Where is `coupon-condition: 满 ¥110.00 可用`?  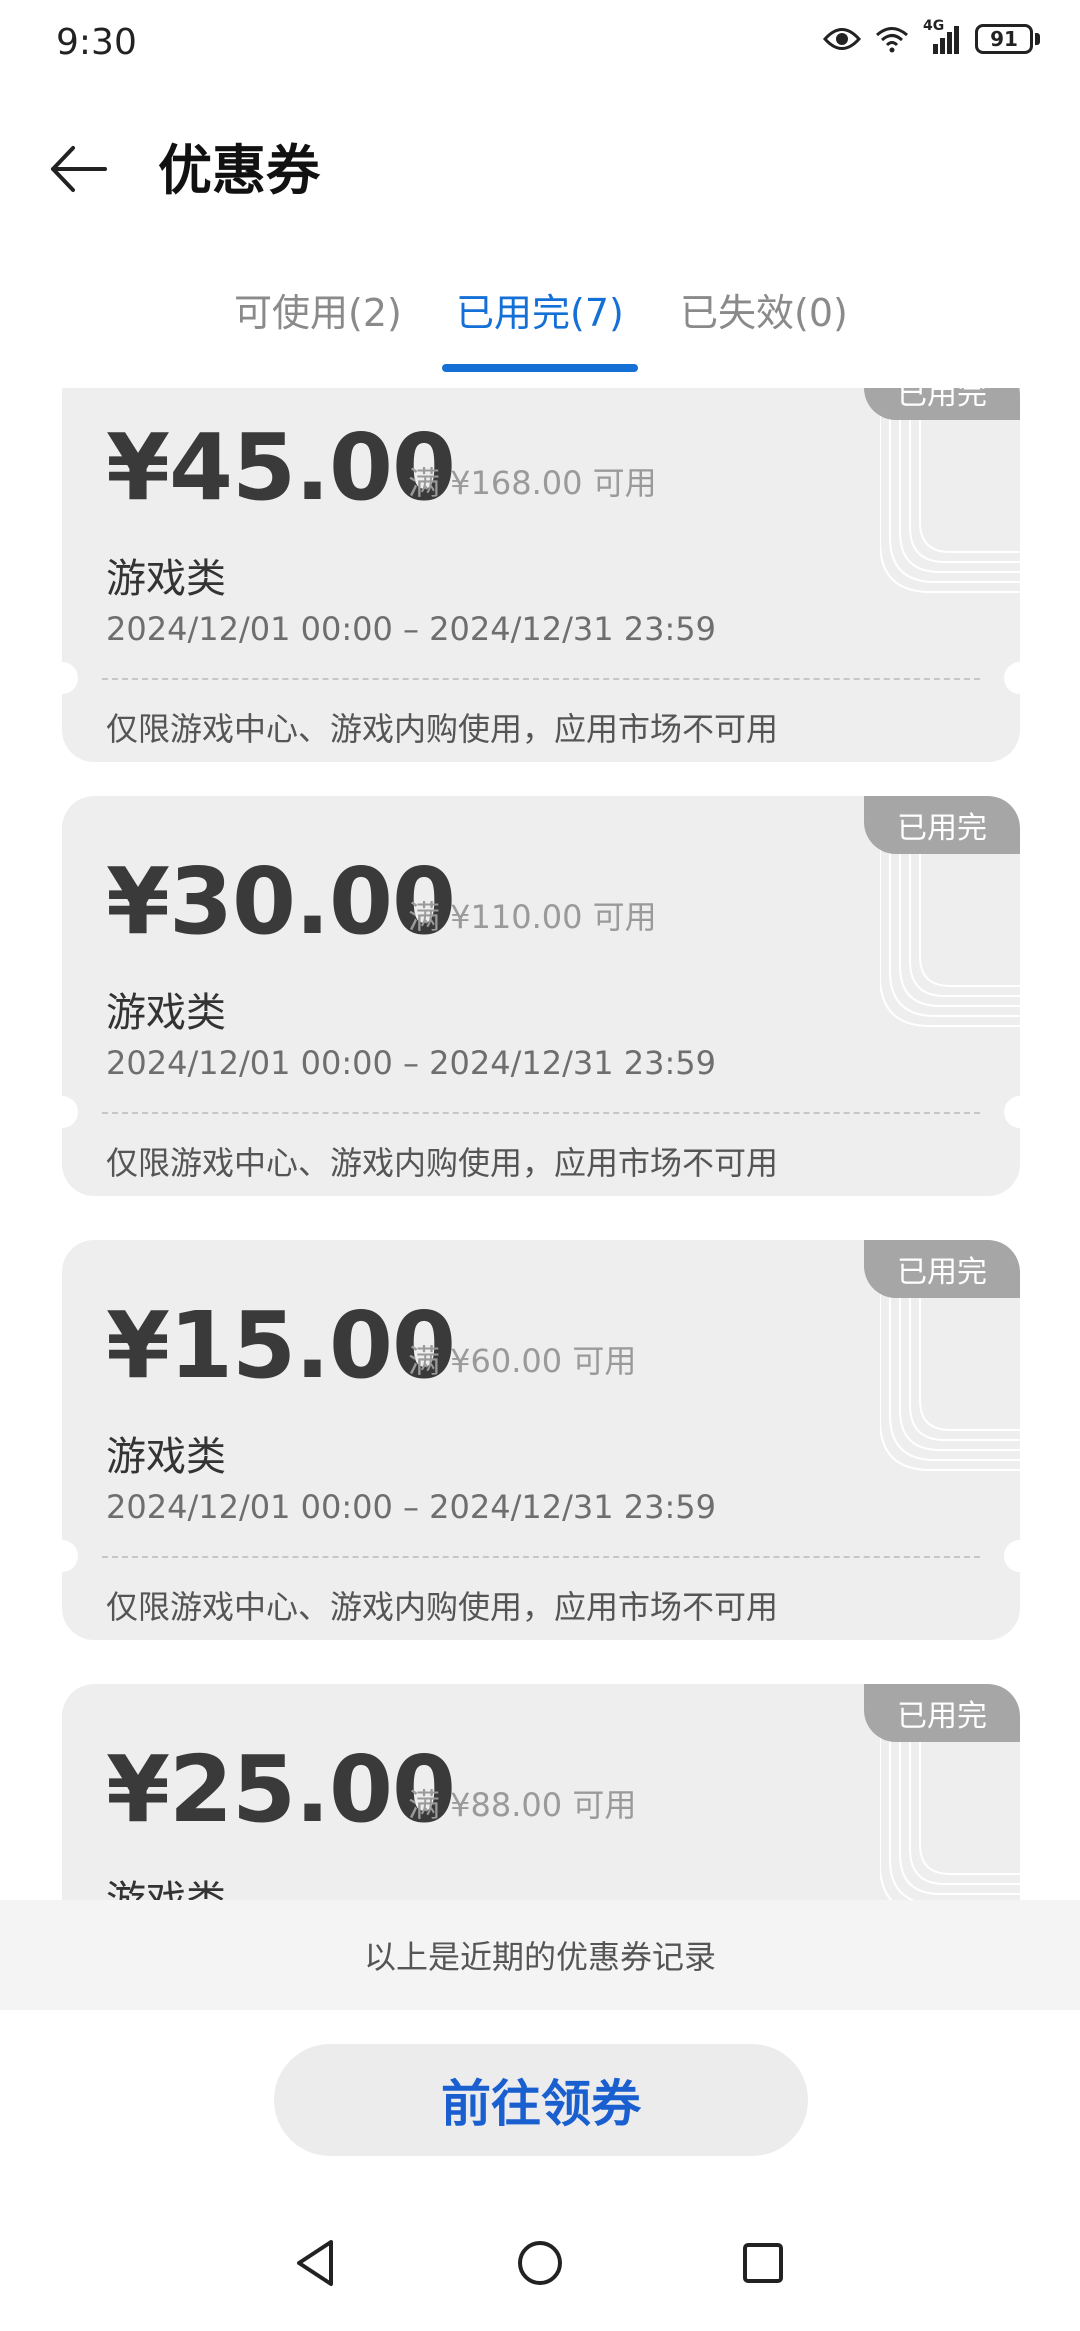
coupon-condition: 满 ¥110.00 可用 is located at coordinates (532, 917).